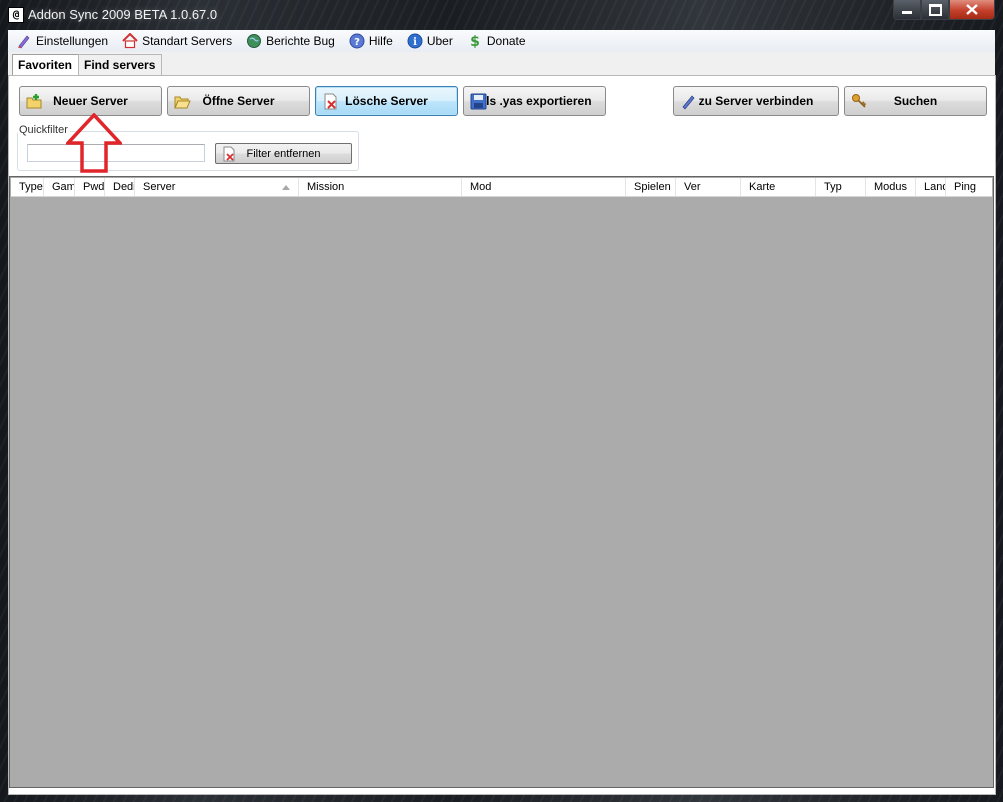 The height and width of the screenshot is (802, 1003). I want to click on annotation-up-arrow, so click(94, 143).